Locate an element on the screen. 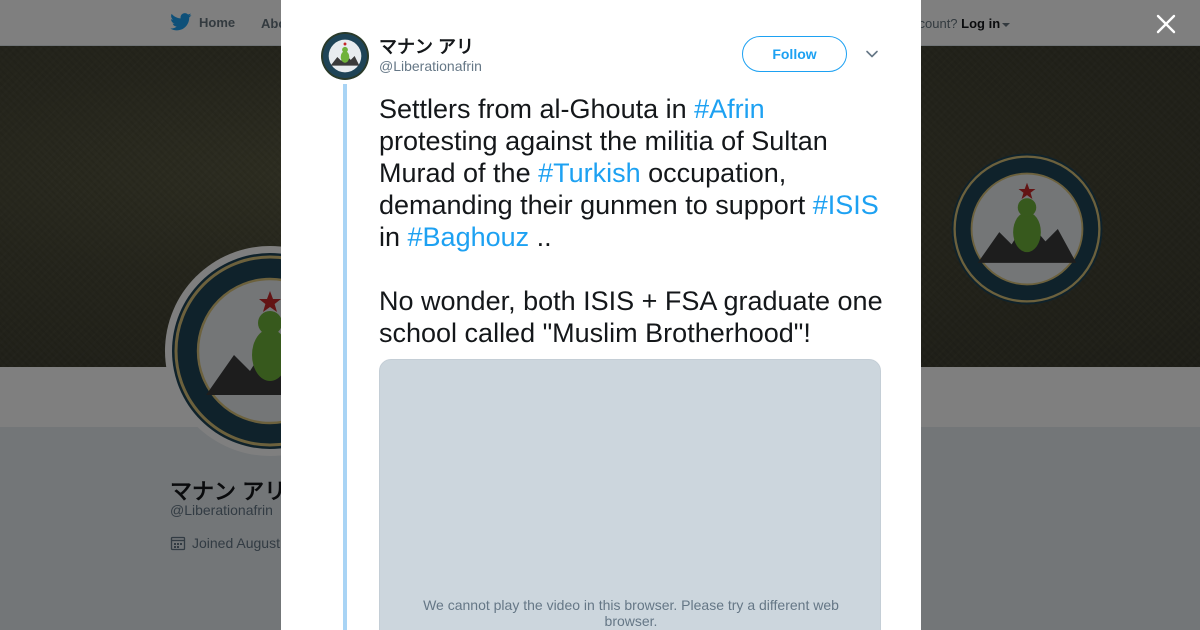  tweet-author-handle: @Liberationafrin is located at coordinates (430, 66).